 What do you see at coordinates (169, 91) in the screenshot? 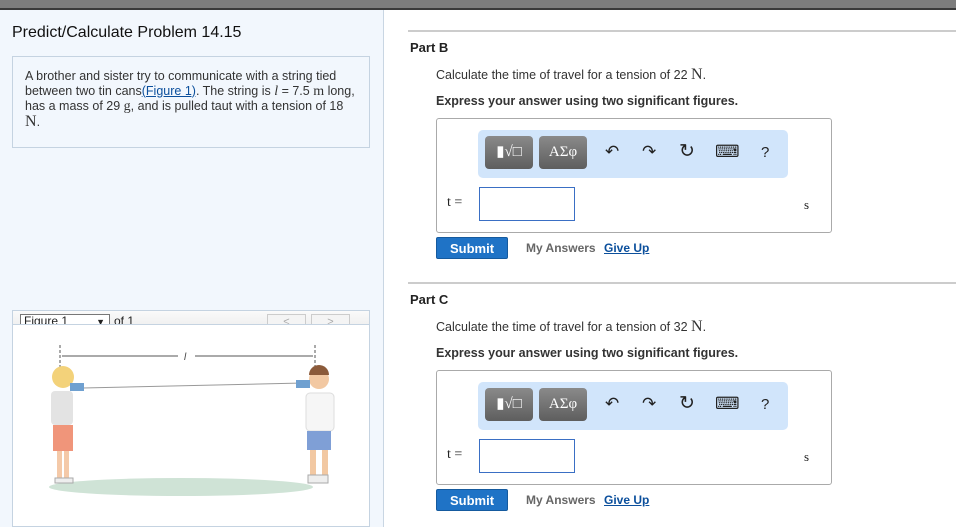
I see `figure-link: (Figure 1)` at bounding box center [169, 91].